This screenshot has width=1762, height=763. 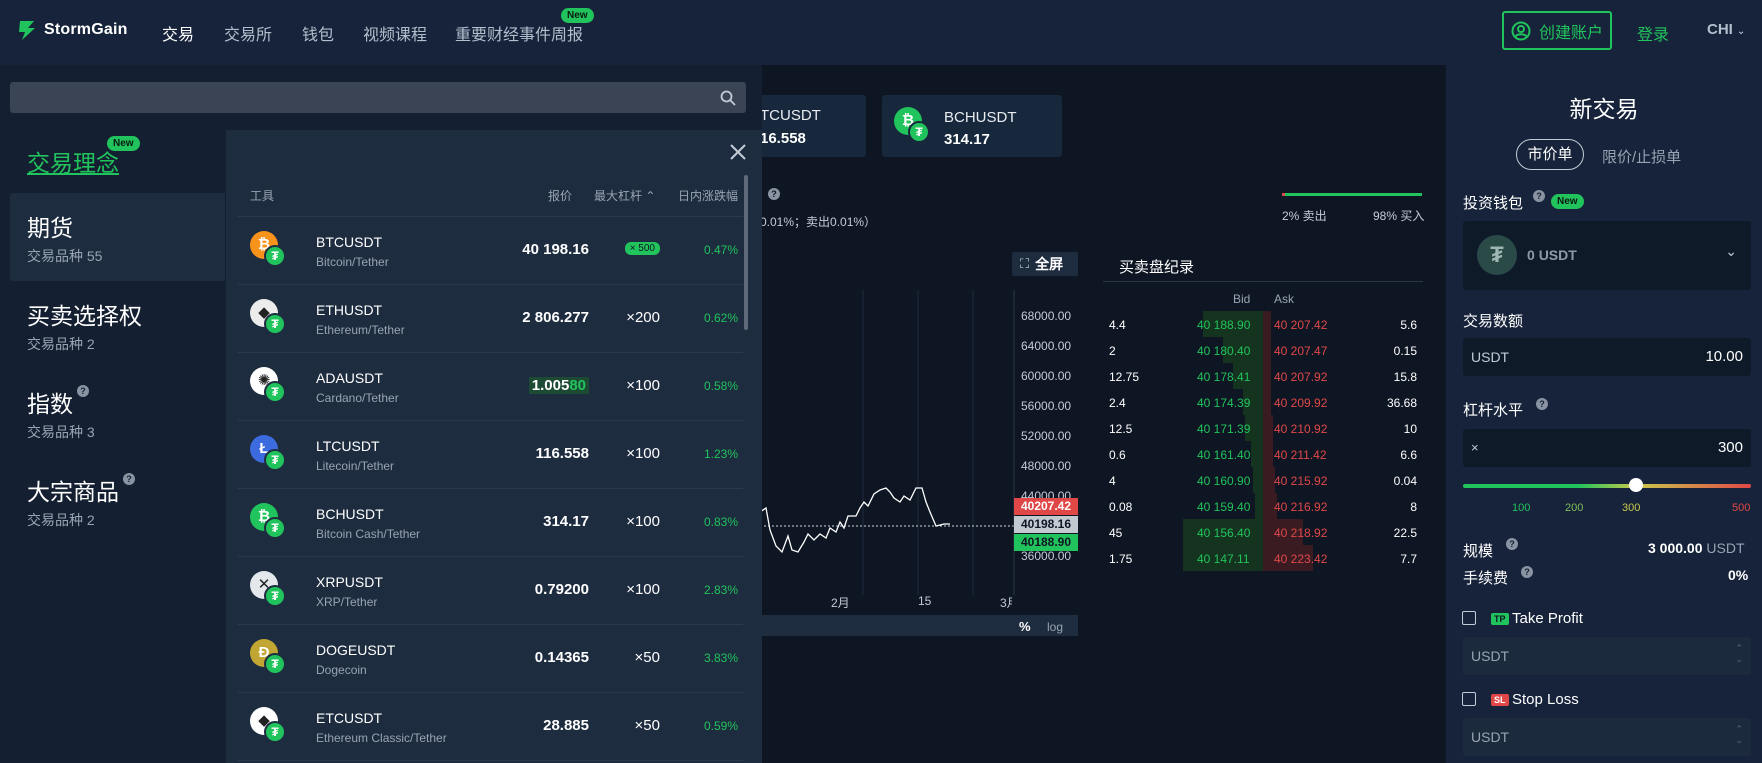 I want to click on orderbook-row: 0.08 40 159.40 40 216.92 8, so click(x=1263, y=506).